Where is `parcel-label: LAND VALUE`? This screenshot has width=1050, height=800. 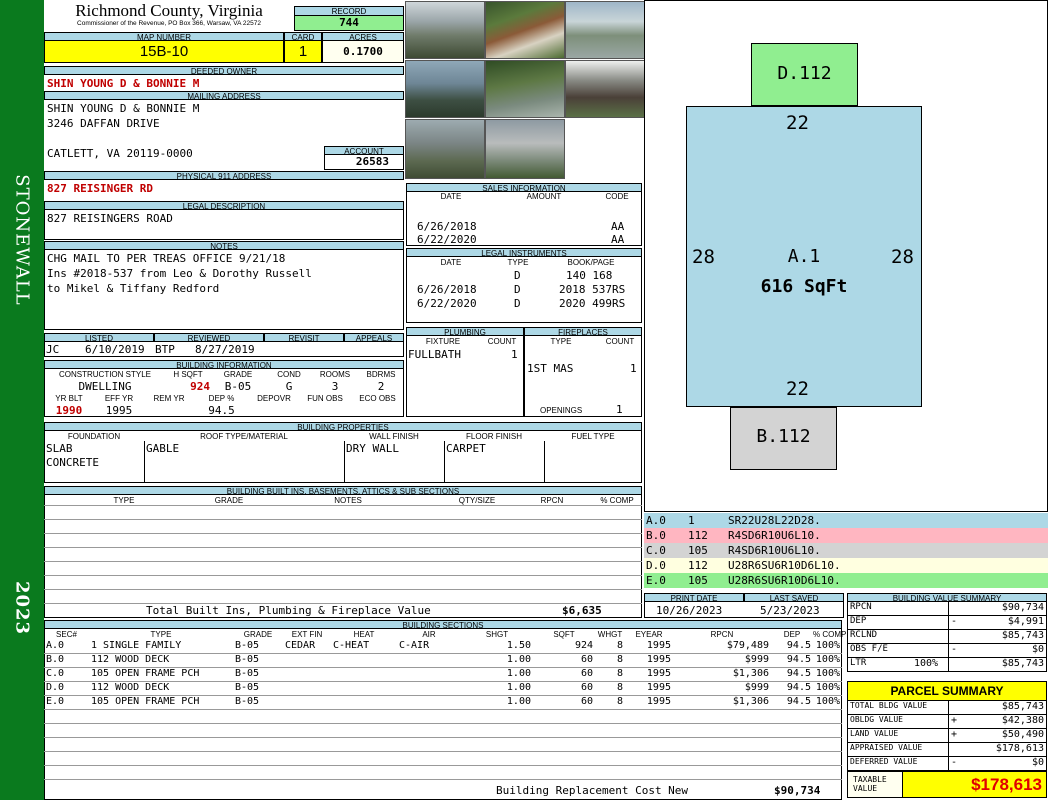 parcel-label: LAND VALUE is located at coordinates (874, 733).